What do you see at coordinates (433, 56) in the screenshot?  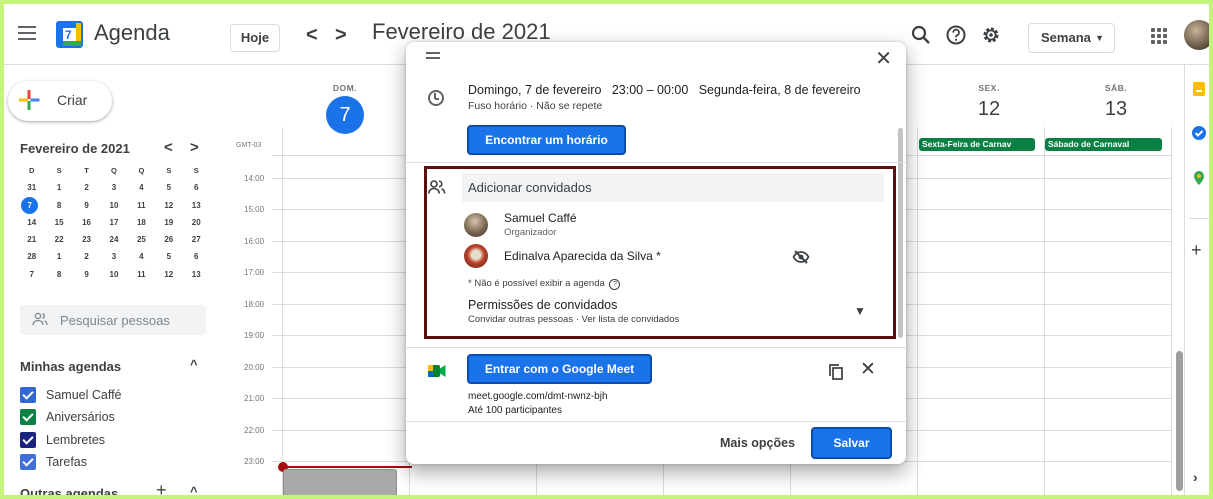 I see `drag-handle-icon` at bounding box center [433, 56].